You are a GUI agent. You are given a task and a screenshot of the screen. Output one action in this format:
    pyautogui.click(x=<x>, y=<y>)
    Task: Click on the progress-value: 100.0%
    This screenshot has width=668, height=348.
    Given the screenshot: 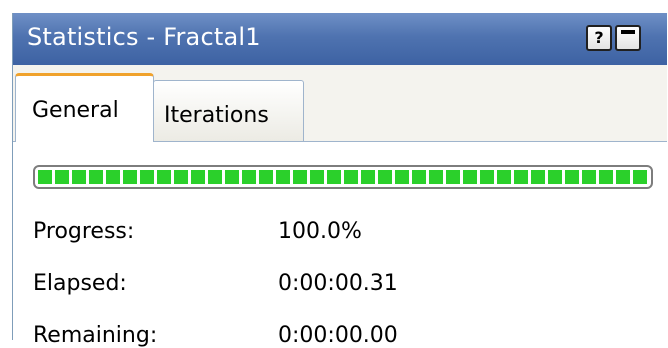 What is the action you would take?
    pyautogui.click(x=320, y=231)
    